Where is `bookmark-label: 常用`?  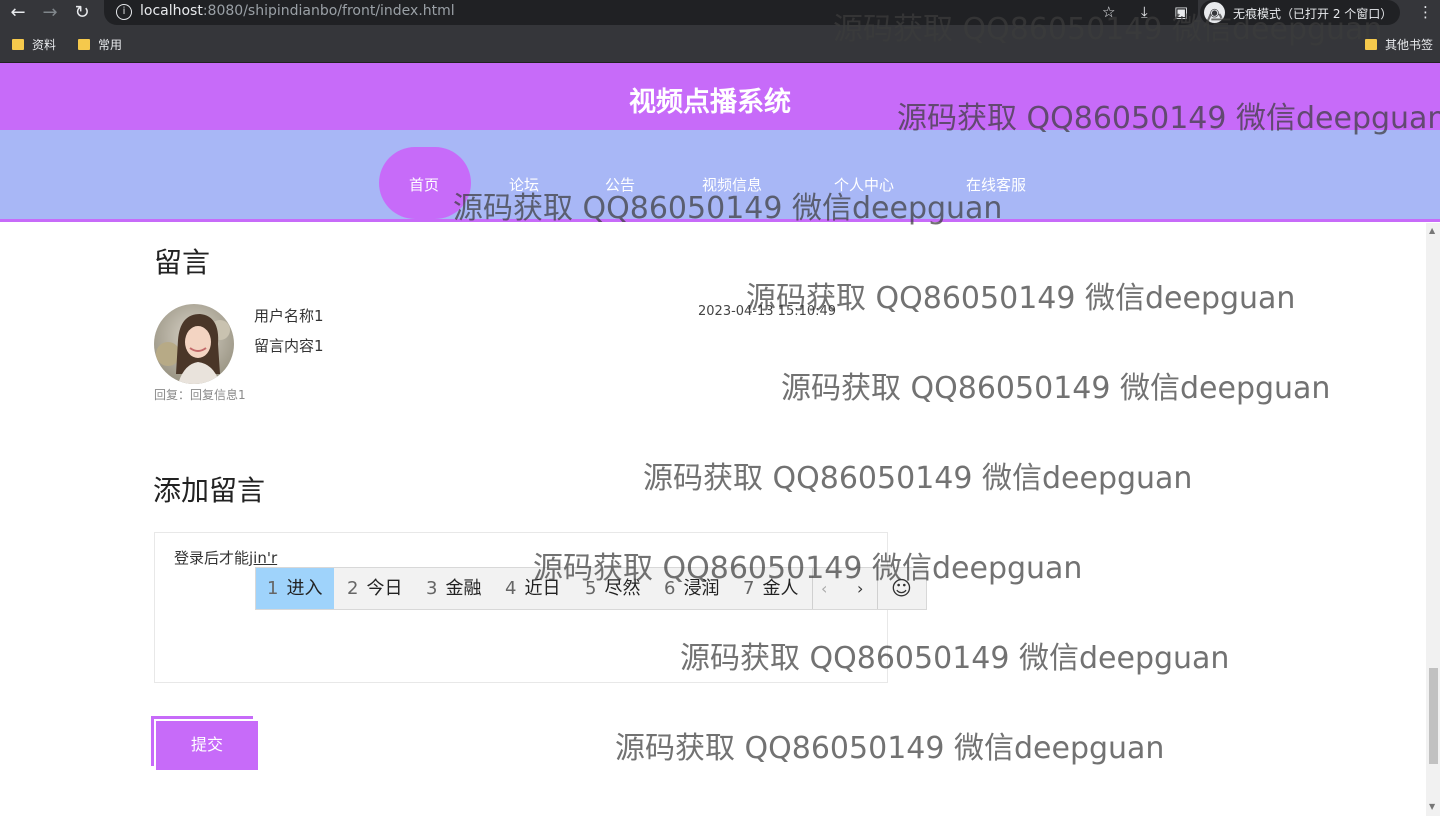 bookmark-label: 常用 is located at coordinates (110, 45).